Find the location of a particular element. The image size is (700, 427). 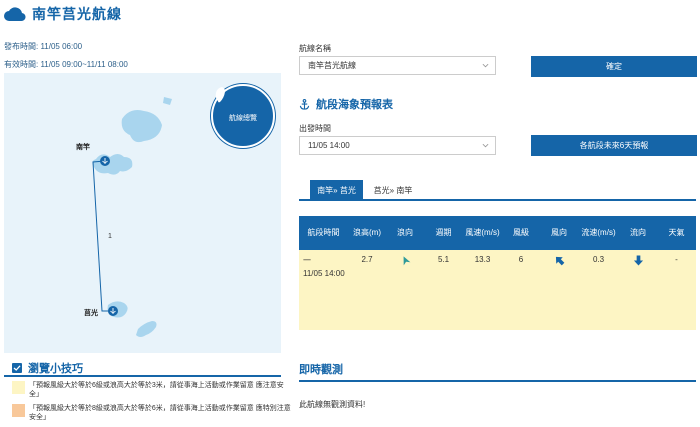

header-wind-direction: 風向 is located at coordinates (559, 233).